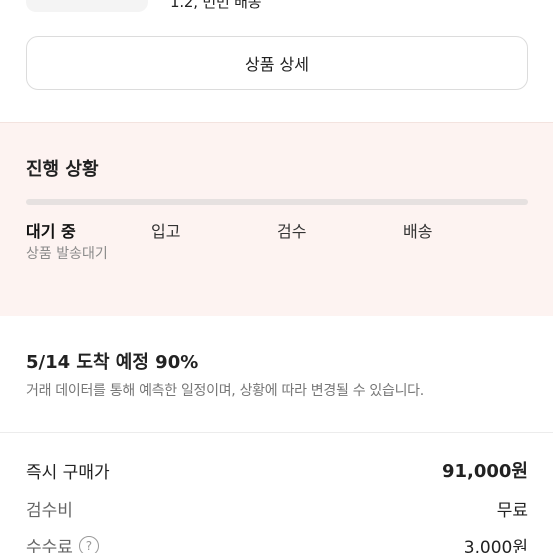  Describe the element at coordinates (67, 254) in the screenshot. I see `step-status-sub: 상품 발송대기` at that location.